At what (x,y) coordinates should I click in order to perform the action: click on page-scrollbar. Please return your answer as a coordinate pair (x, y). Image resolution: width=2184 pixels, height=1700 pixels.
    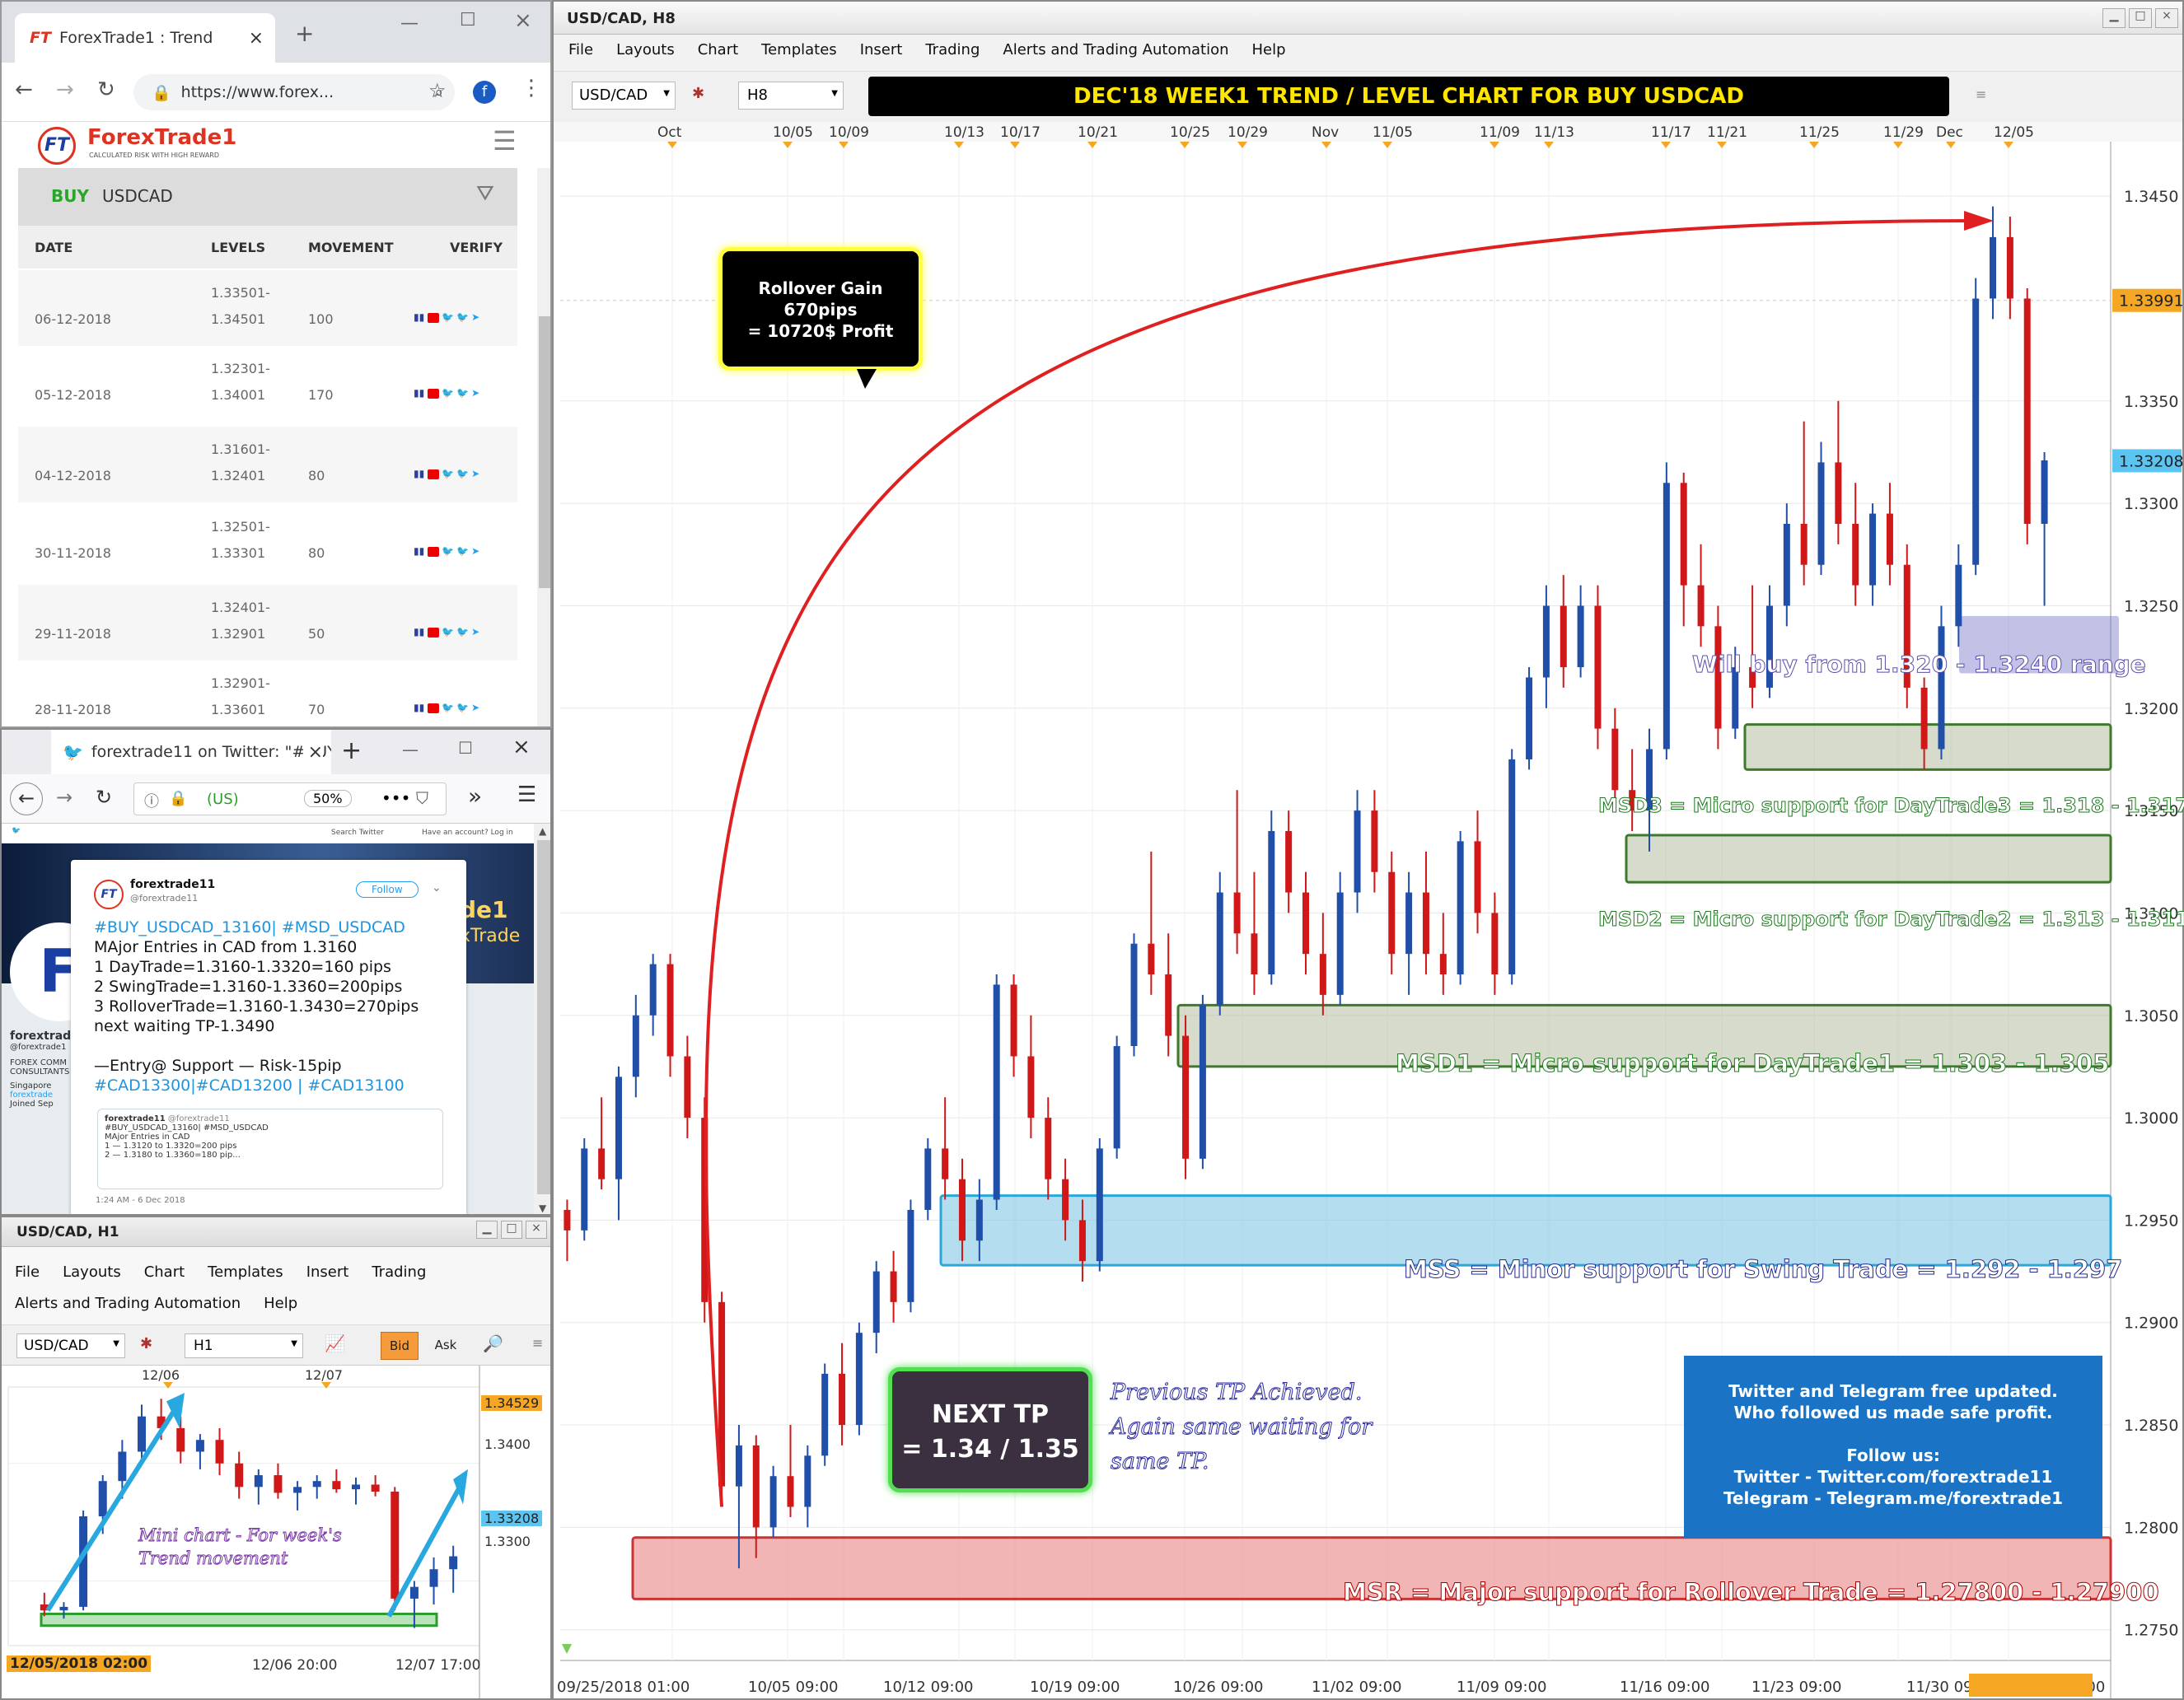
    Looking at the image, I should click on (543, 447).